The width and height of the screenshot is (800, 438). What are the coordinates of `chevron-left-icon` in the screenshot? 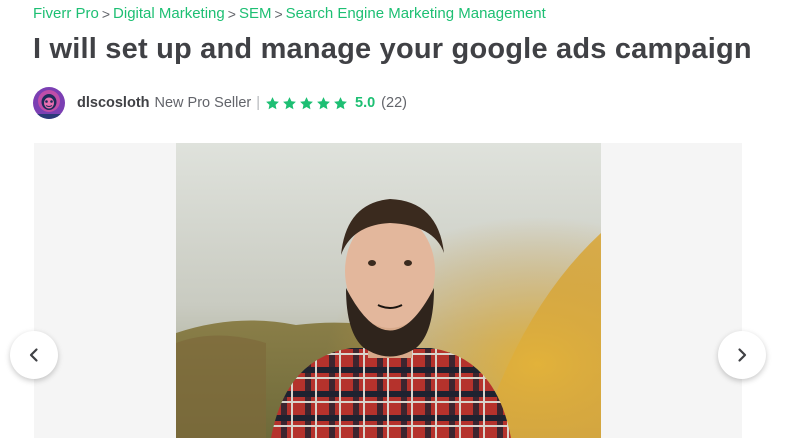 It's located at (33, 355).